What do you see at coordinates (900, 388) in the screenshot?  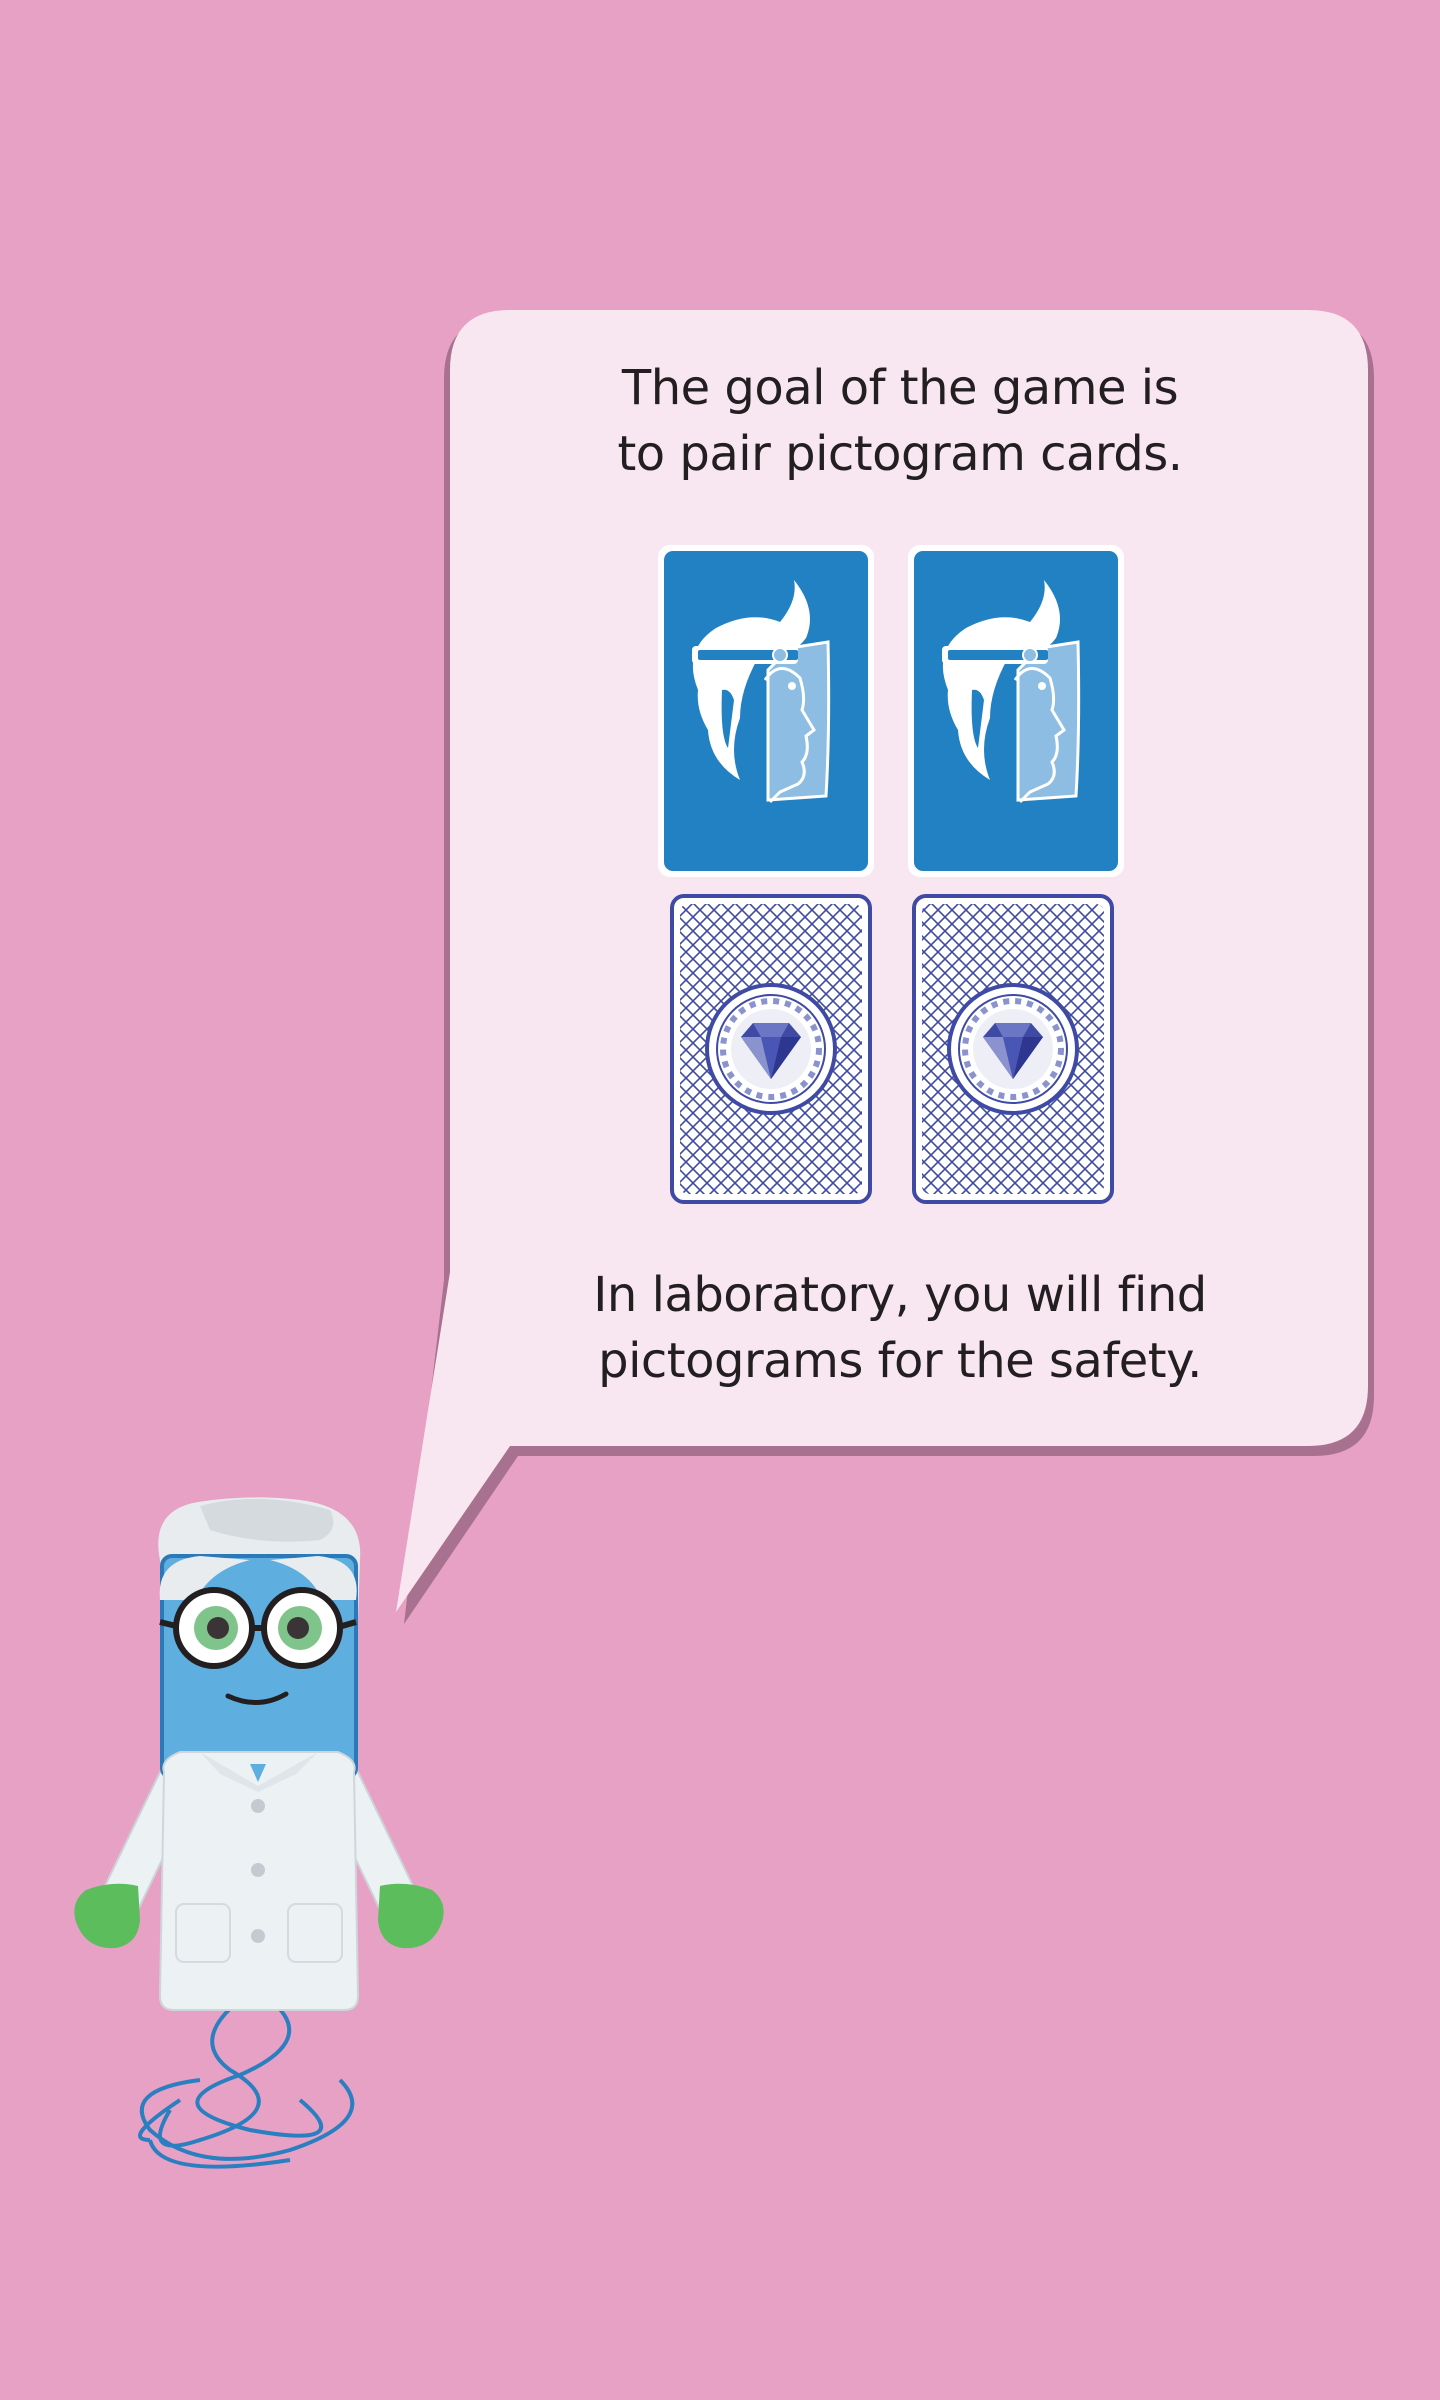 I see `goal-instruction-line-1: The goal of the game is` at bounding box center [900, 388].